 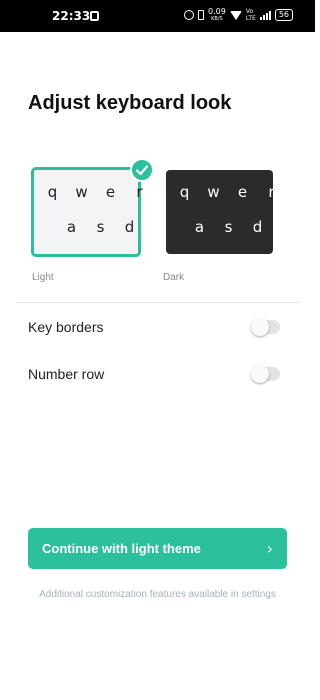 What do you see at coordinates (201, 15) in the screenshot?
I see `vibrate-icon` at bounding box center [201, 15].